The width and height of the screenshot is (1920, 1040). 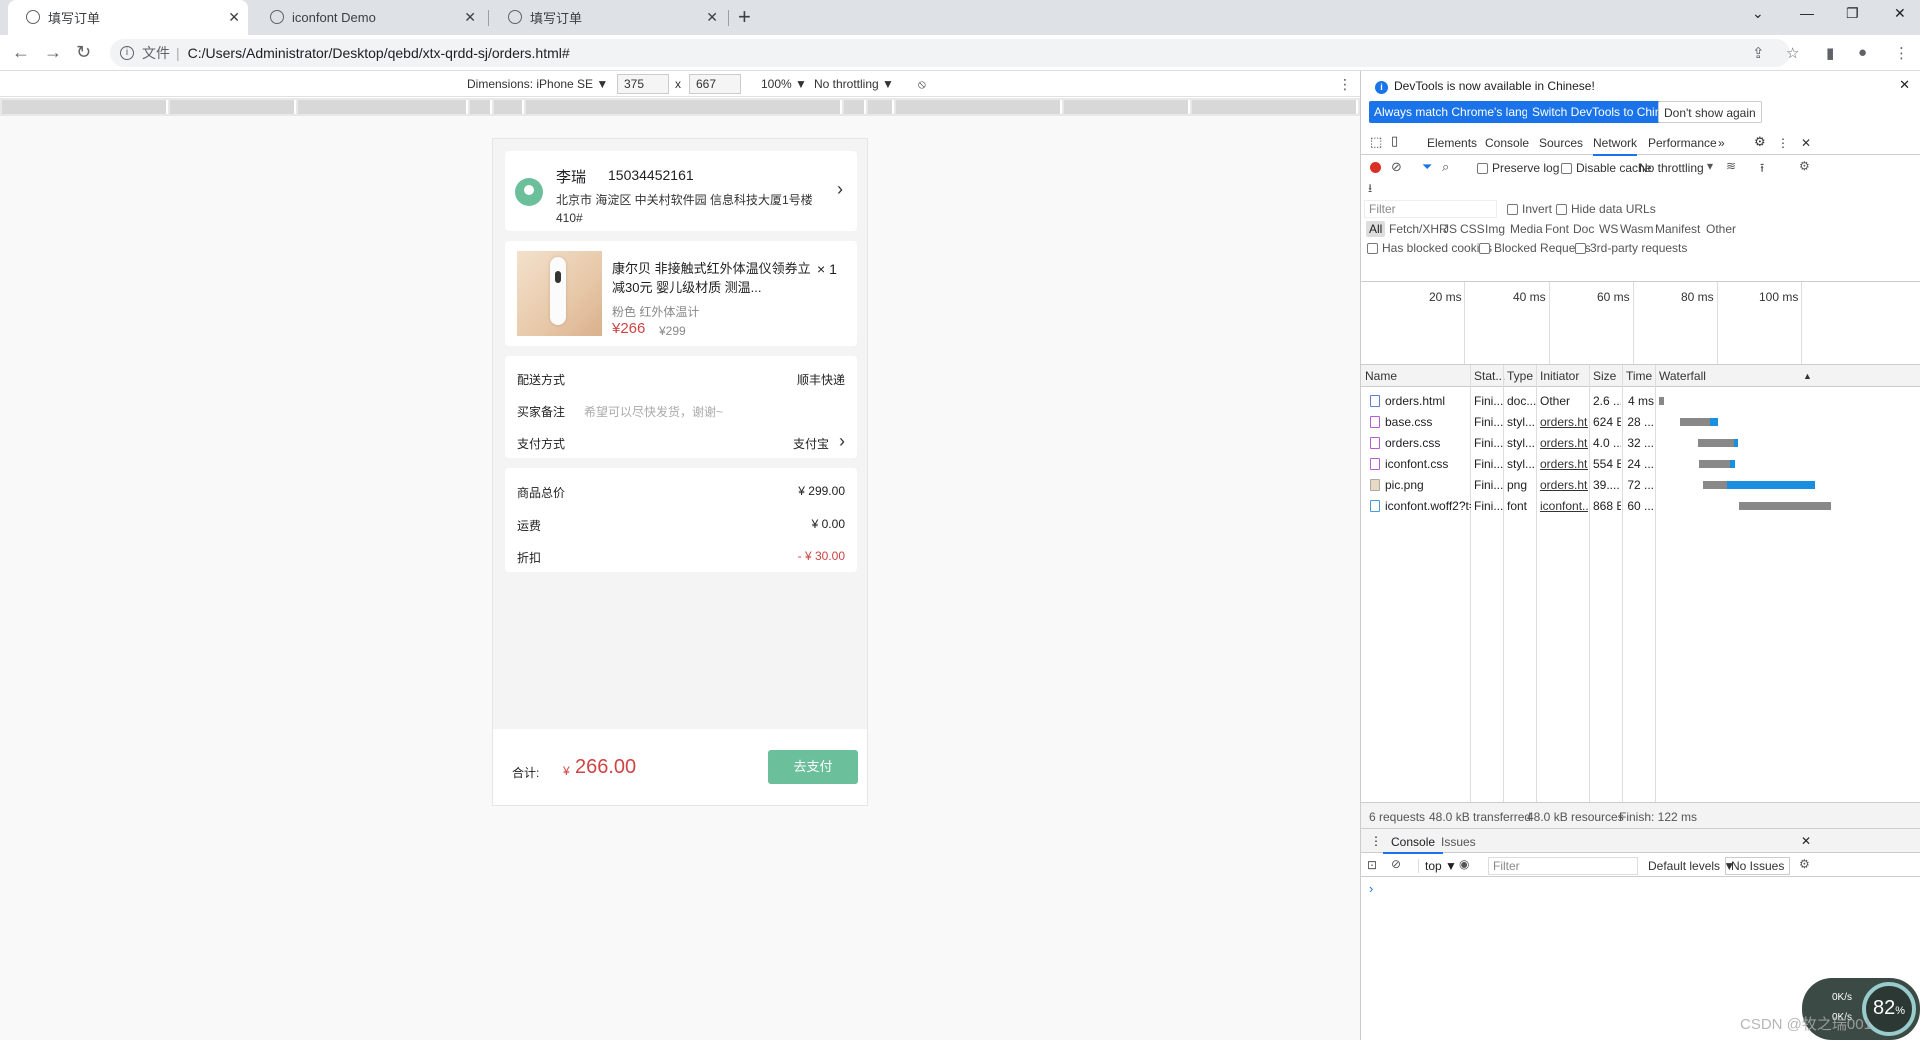 I want to click on bookmark-star-icon: ☆, so click(x=1792, y=53).